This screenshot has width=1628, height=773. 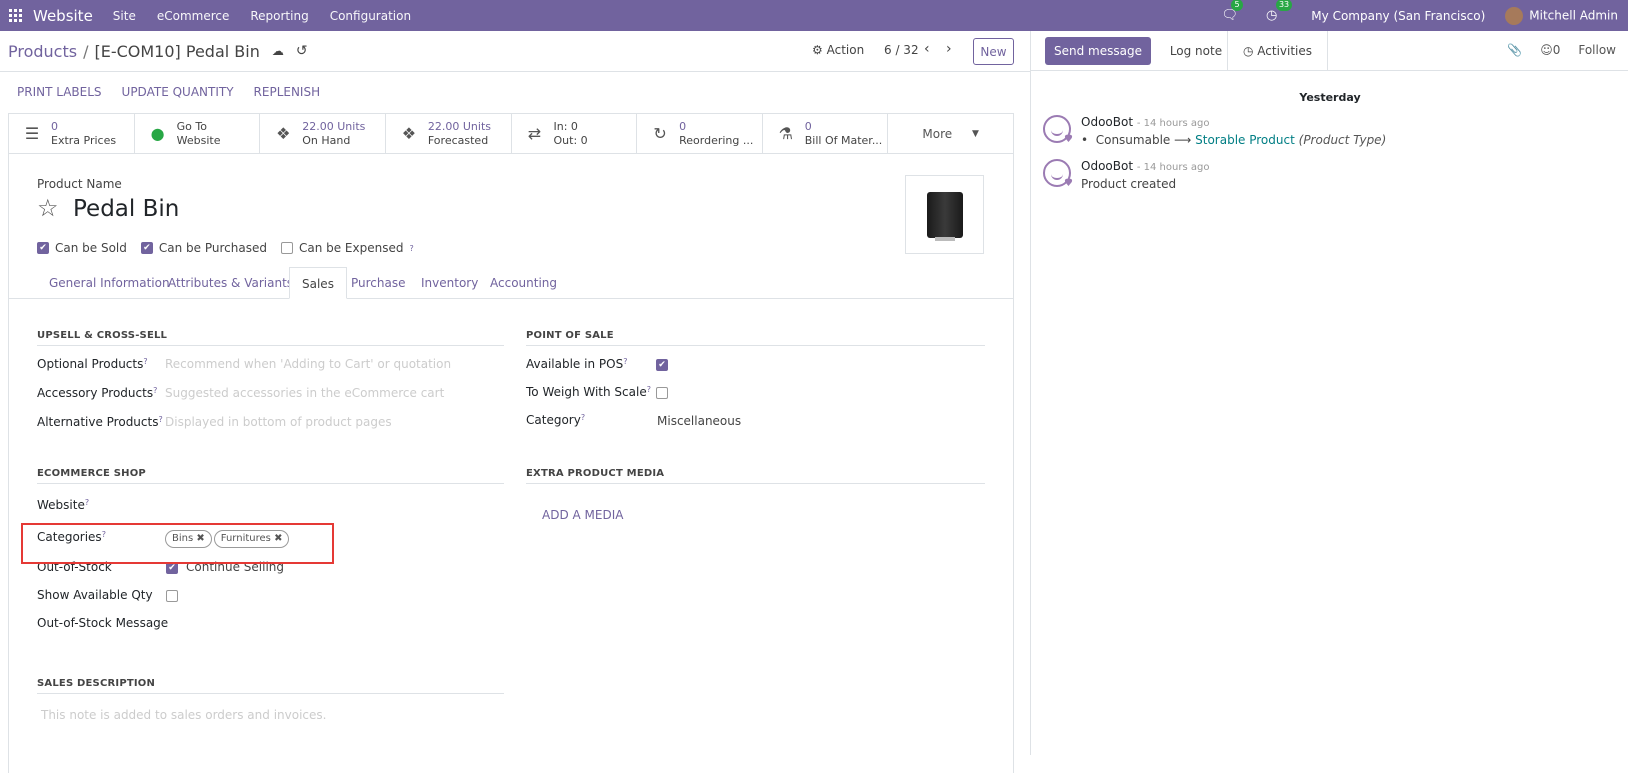 I want to click on go-to-website-button: ● Go To Website, so click(x=198, y=133).